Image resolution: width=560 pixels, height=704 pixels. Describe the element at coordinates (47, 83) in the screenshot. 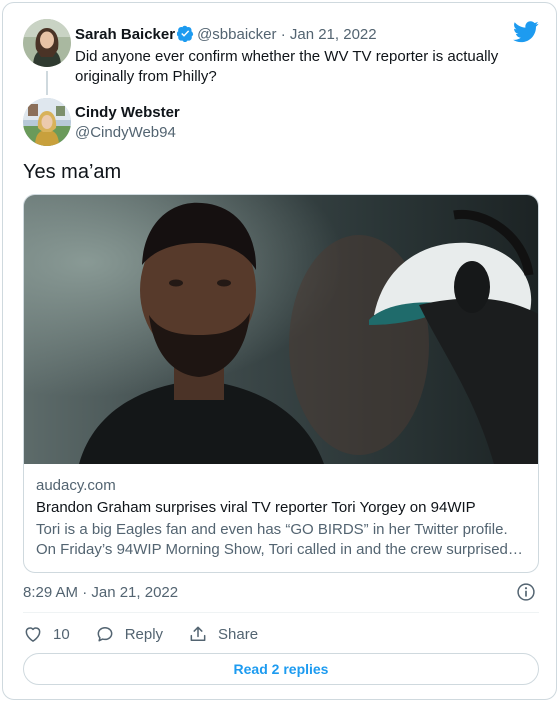

I see `thread-connector` at that location.